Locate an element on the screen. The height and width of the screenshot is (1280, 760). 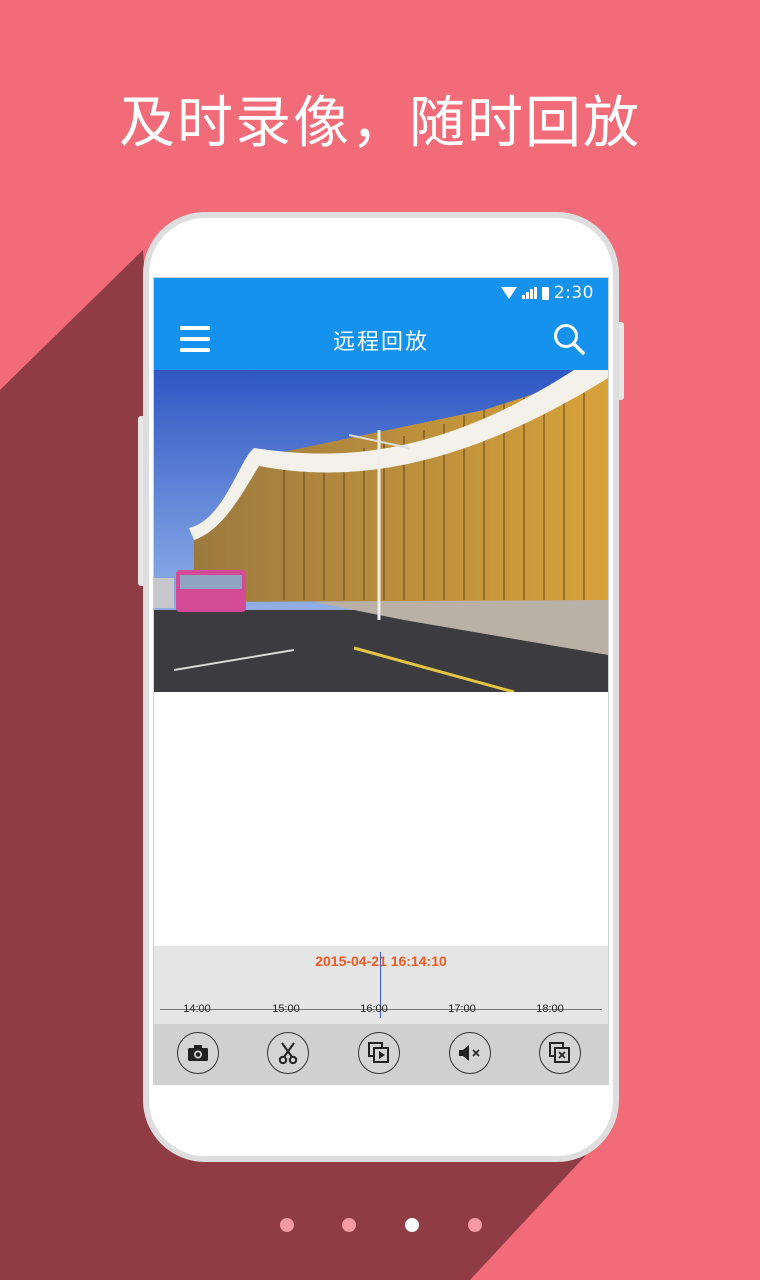
playback-toolbar is located at coordinates (381, 1054).